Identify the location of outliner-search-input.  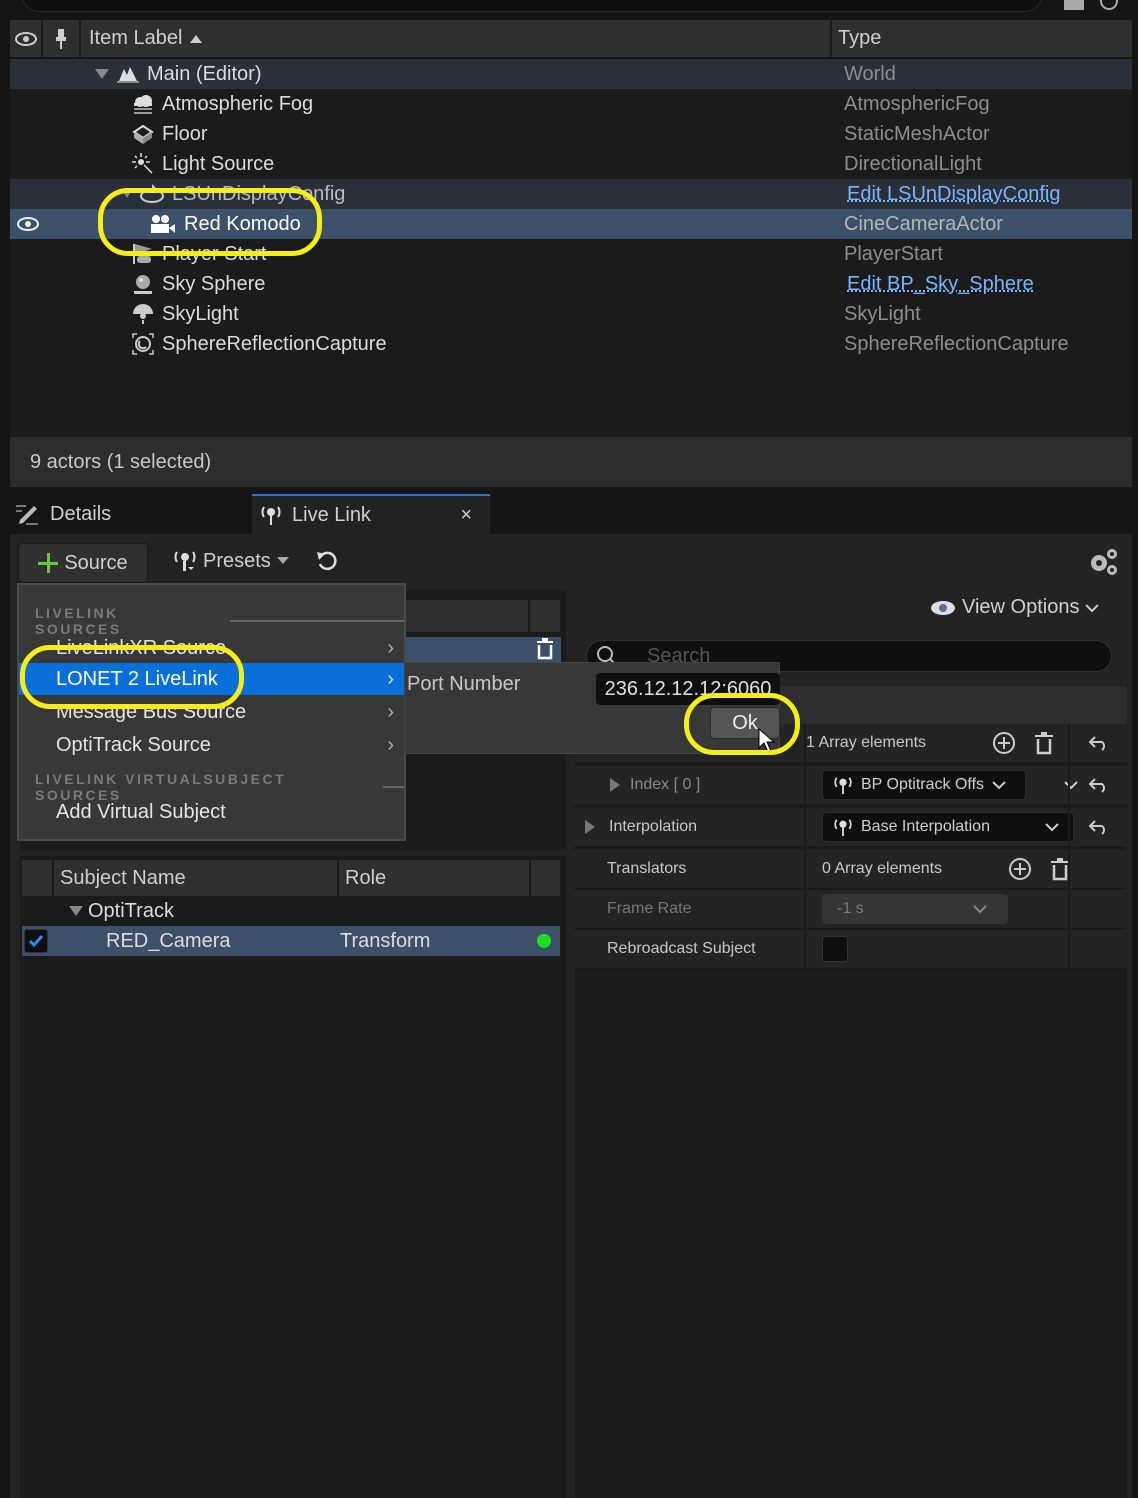
(532, 6).